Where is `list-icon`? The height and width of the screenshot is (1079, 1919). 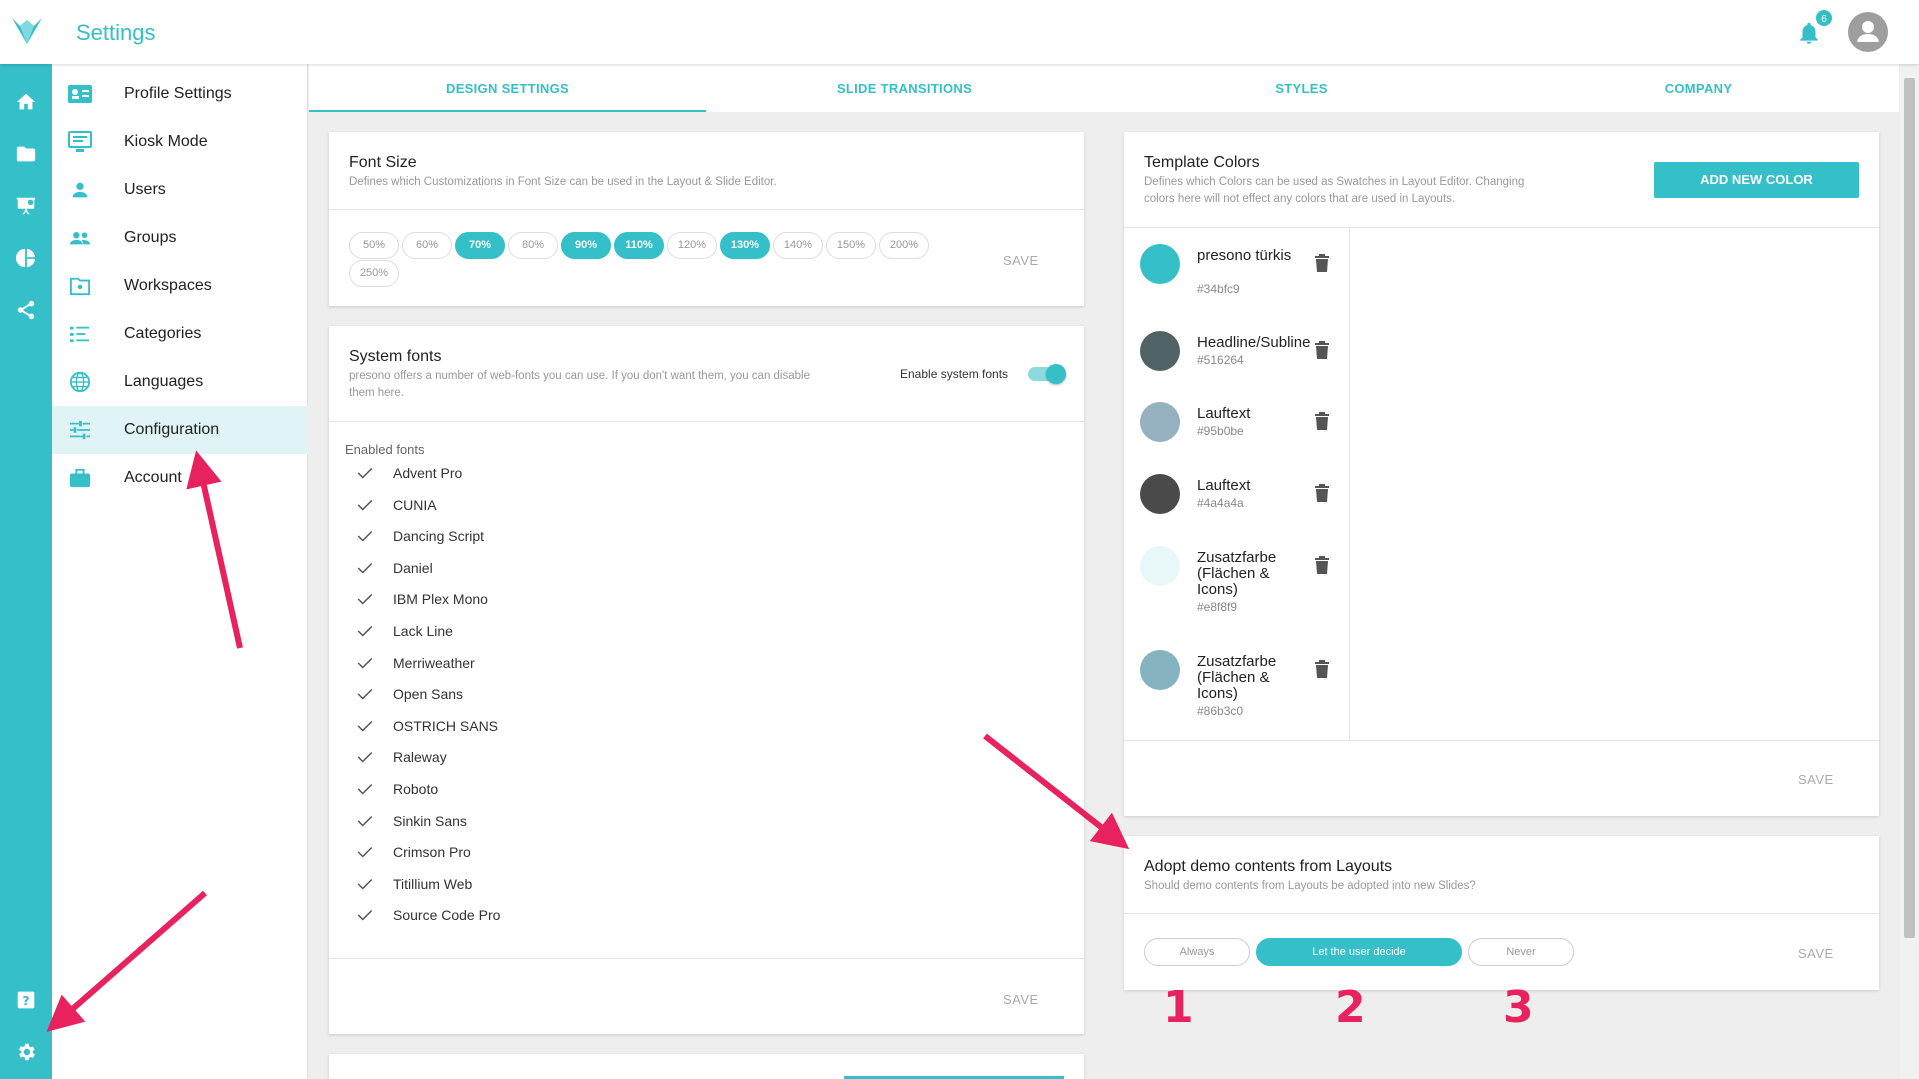 list-icon is located at coordinates (80, 334).